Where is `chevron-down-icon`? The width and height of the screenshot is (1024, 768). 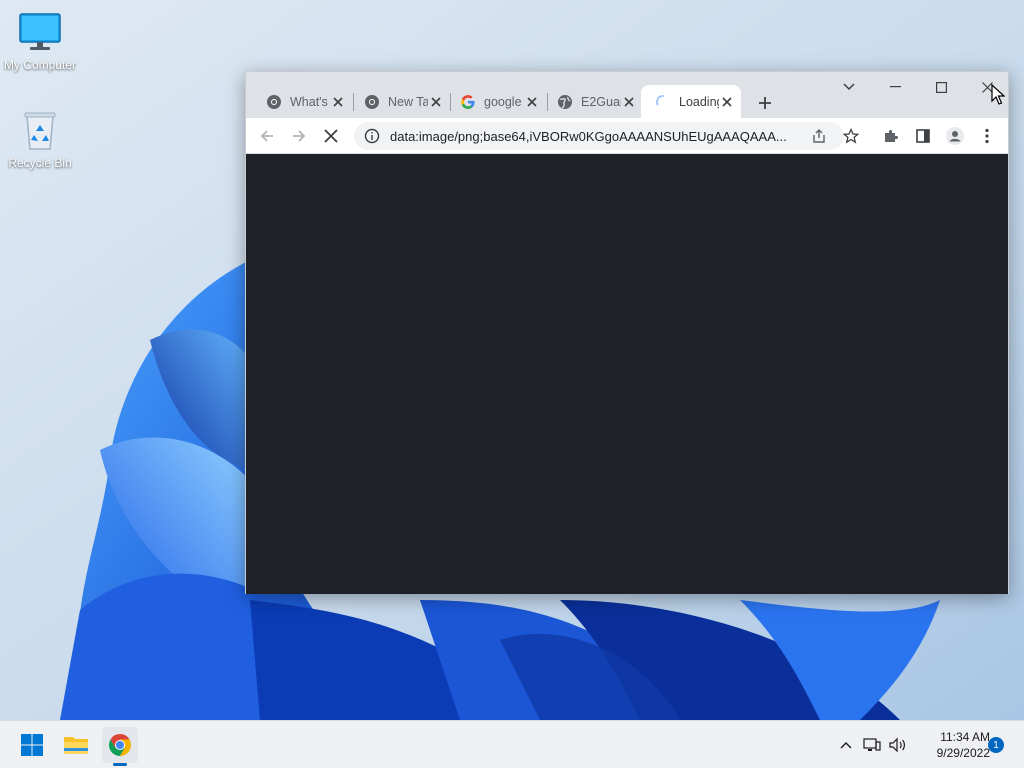 chevron-down-icon is located at coordinates (849, 87).